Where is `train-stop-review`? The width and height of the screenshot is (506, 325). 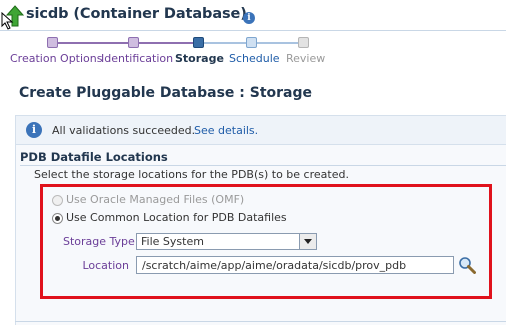
train-stop-review is located at coordinates (303, 42).